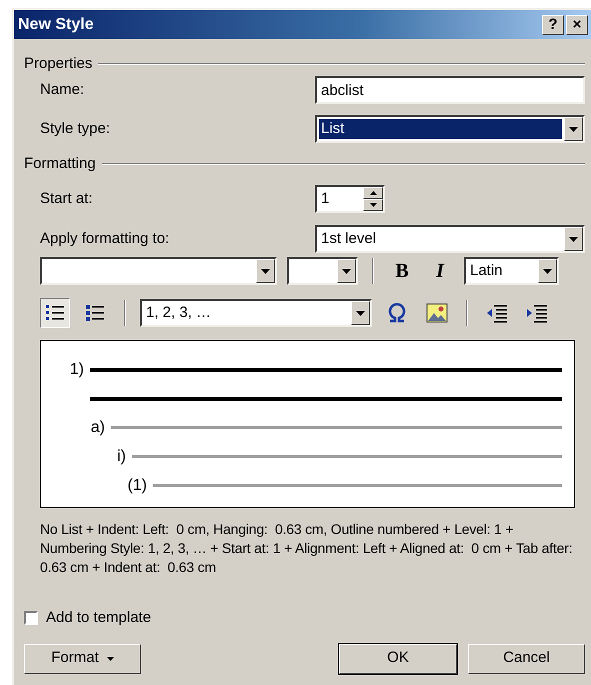 The height and width of the screenshot is (685, 591). I want to click on add-to-template-checkbox, so click(31, 618).